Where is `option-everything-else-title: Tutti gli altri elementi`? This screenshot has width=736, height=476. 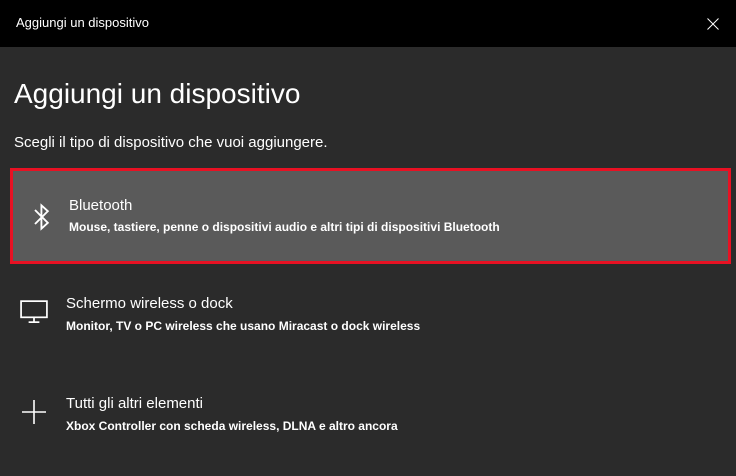
option-everything-else-title: Tutti gli altri elementi is located at coordinates (134, 403).